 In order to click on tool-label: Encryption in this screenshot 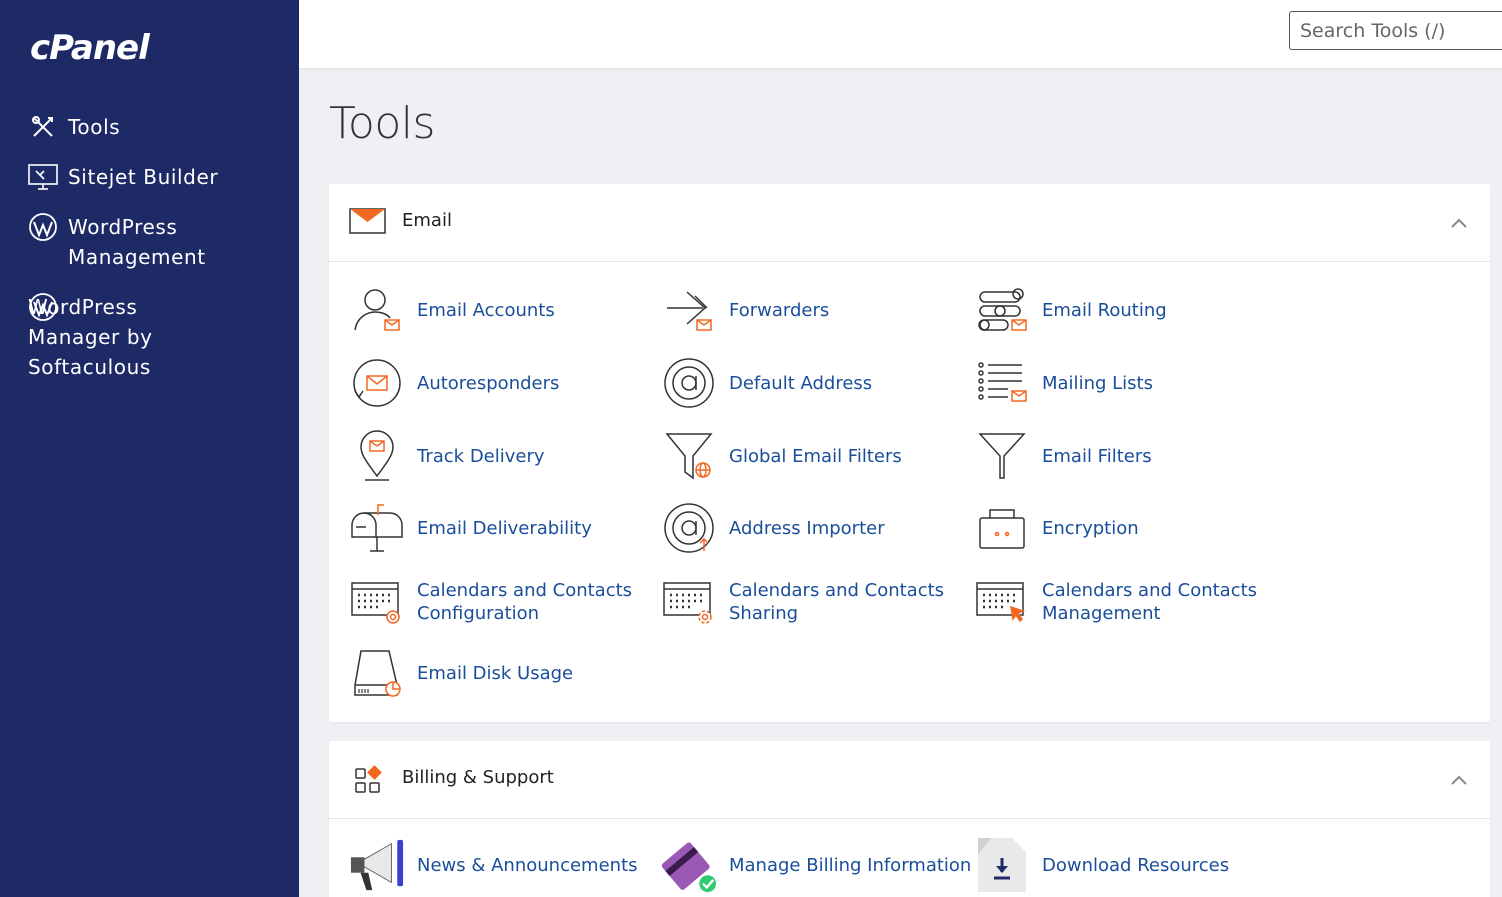, I will do `click(1090, 528)`.